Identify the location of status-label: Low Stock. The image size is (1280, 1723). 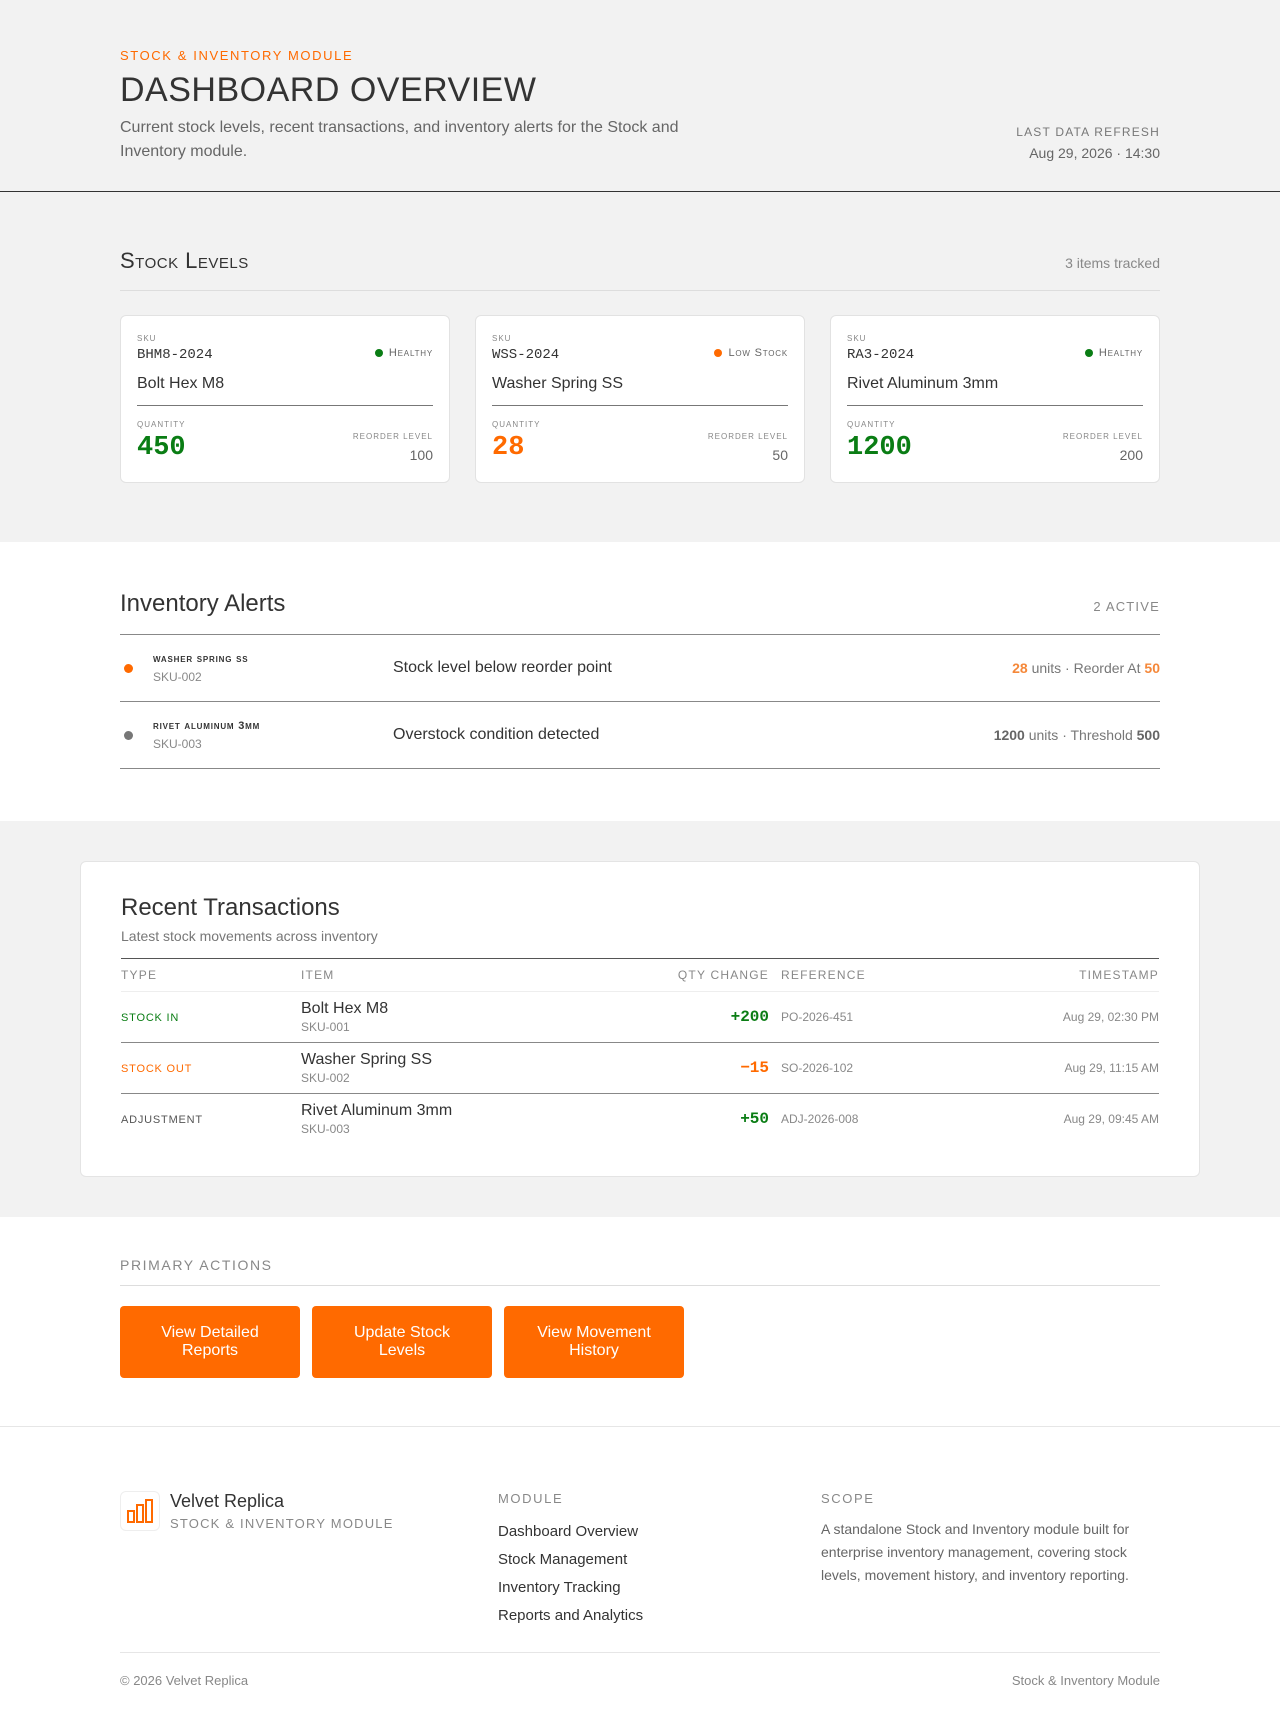
(758, 352).